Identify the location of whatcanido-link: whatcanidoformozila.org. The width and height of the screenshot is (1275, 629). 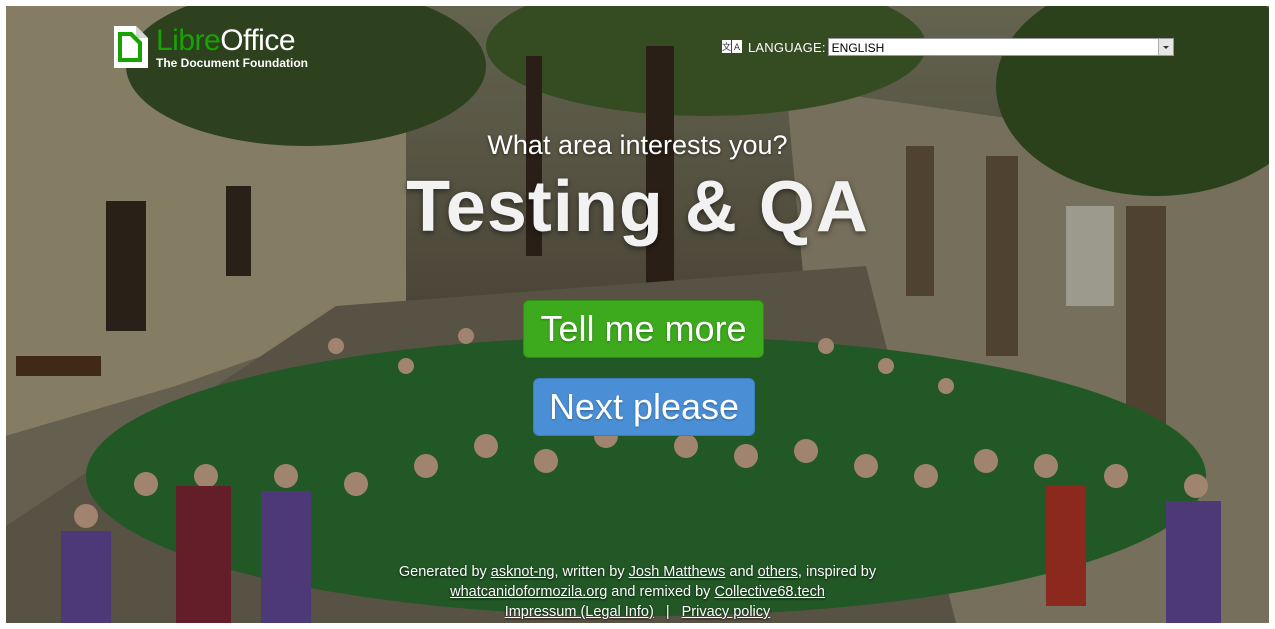
(528, 592).